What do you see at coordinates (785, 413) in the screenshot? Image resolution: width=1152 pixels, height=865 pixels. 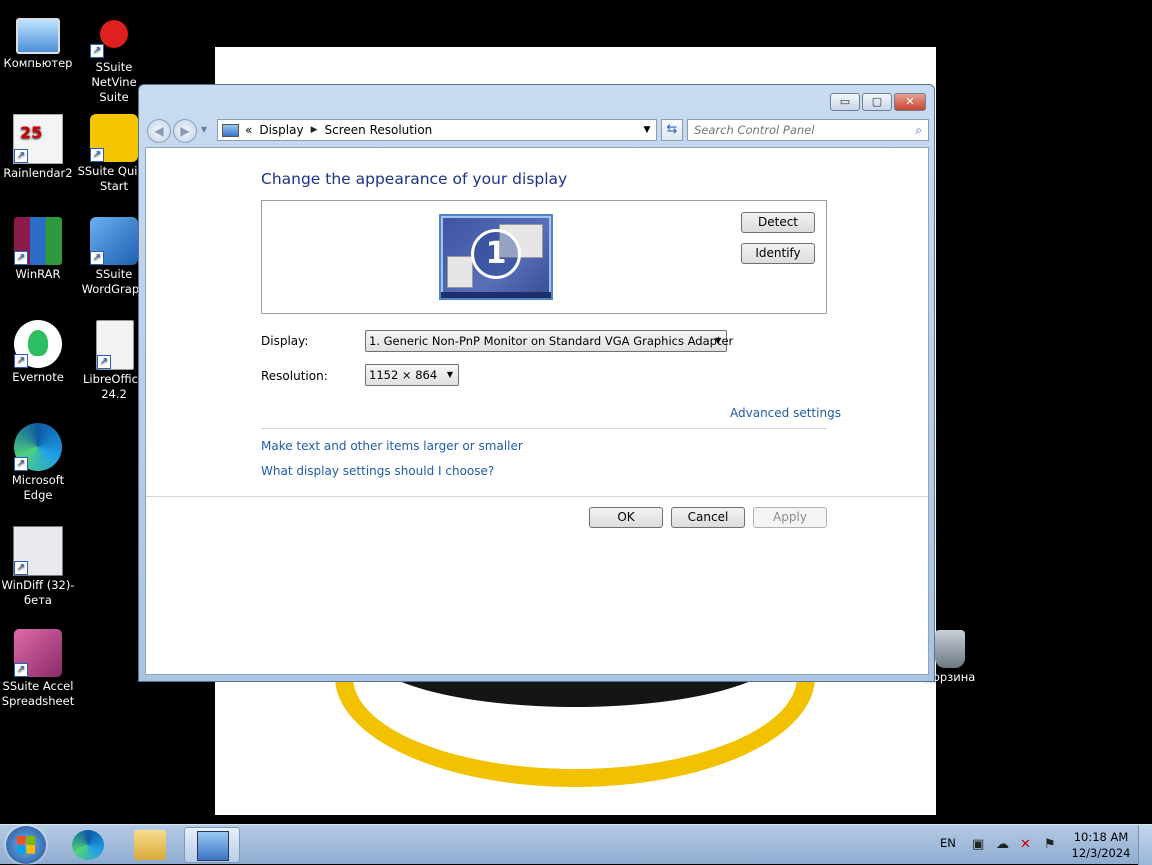 I see `advanced-settings-link: Advanced settings` at bounding box center [785, 413].